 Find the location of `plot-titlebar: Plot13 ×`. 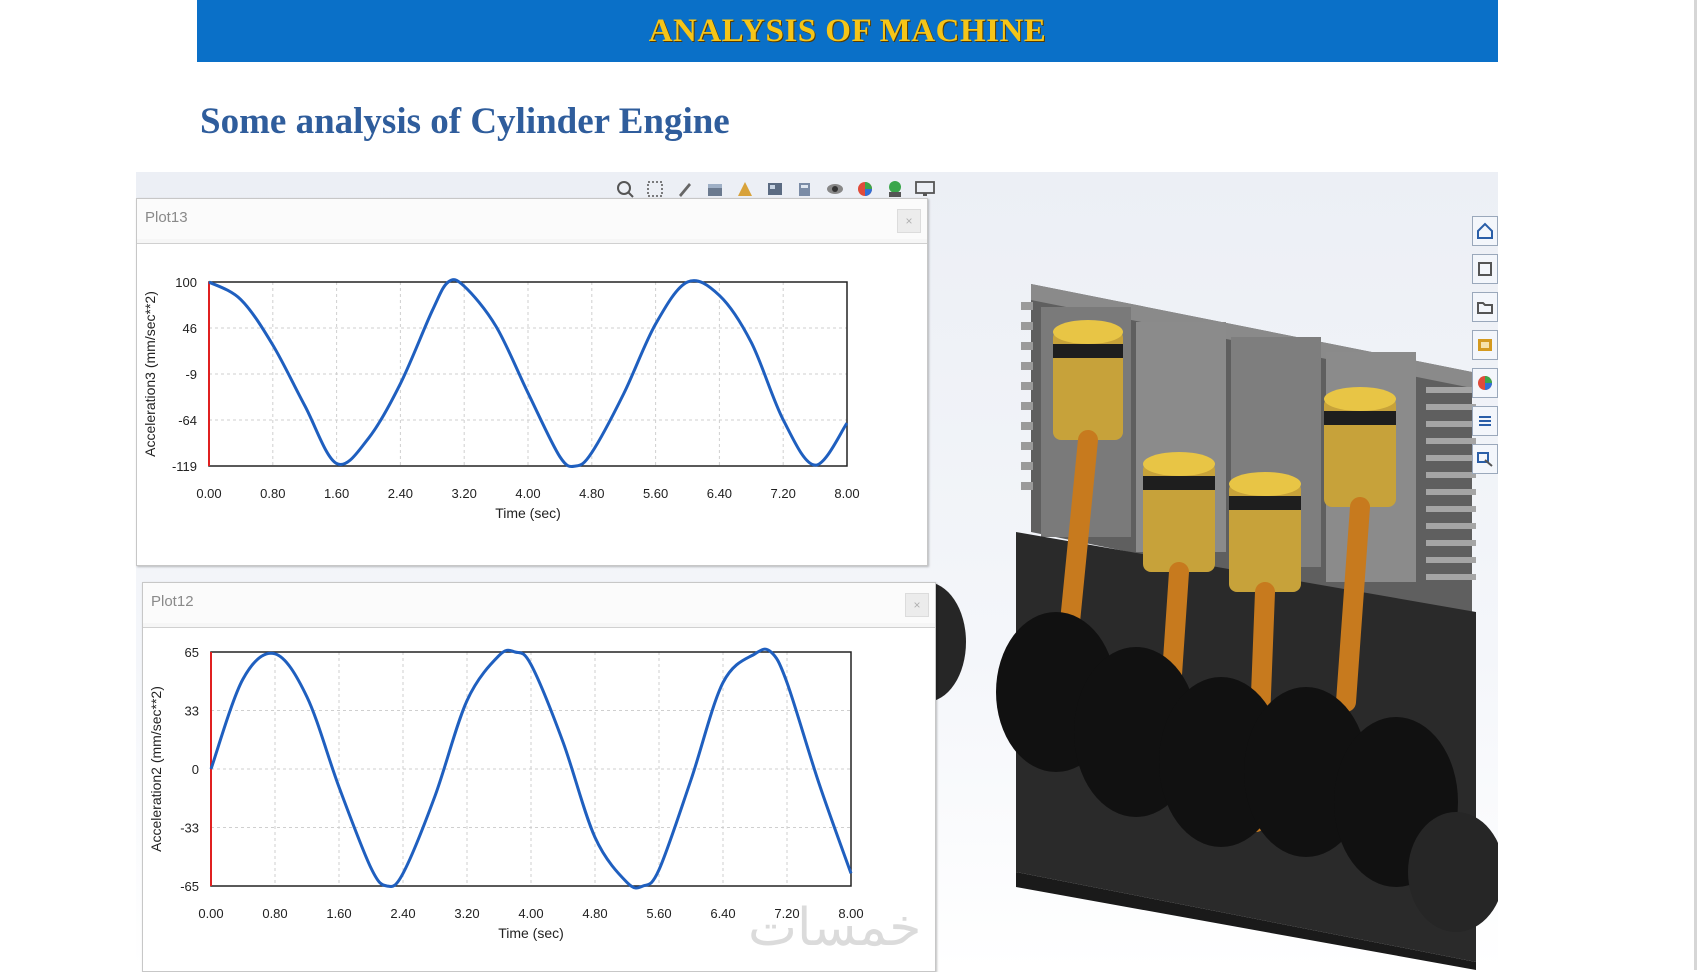

plot-titlebar: Plot13 × is located at coordinates (532, 219).